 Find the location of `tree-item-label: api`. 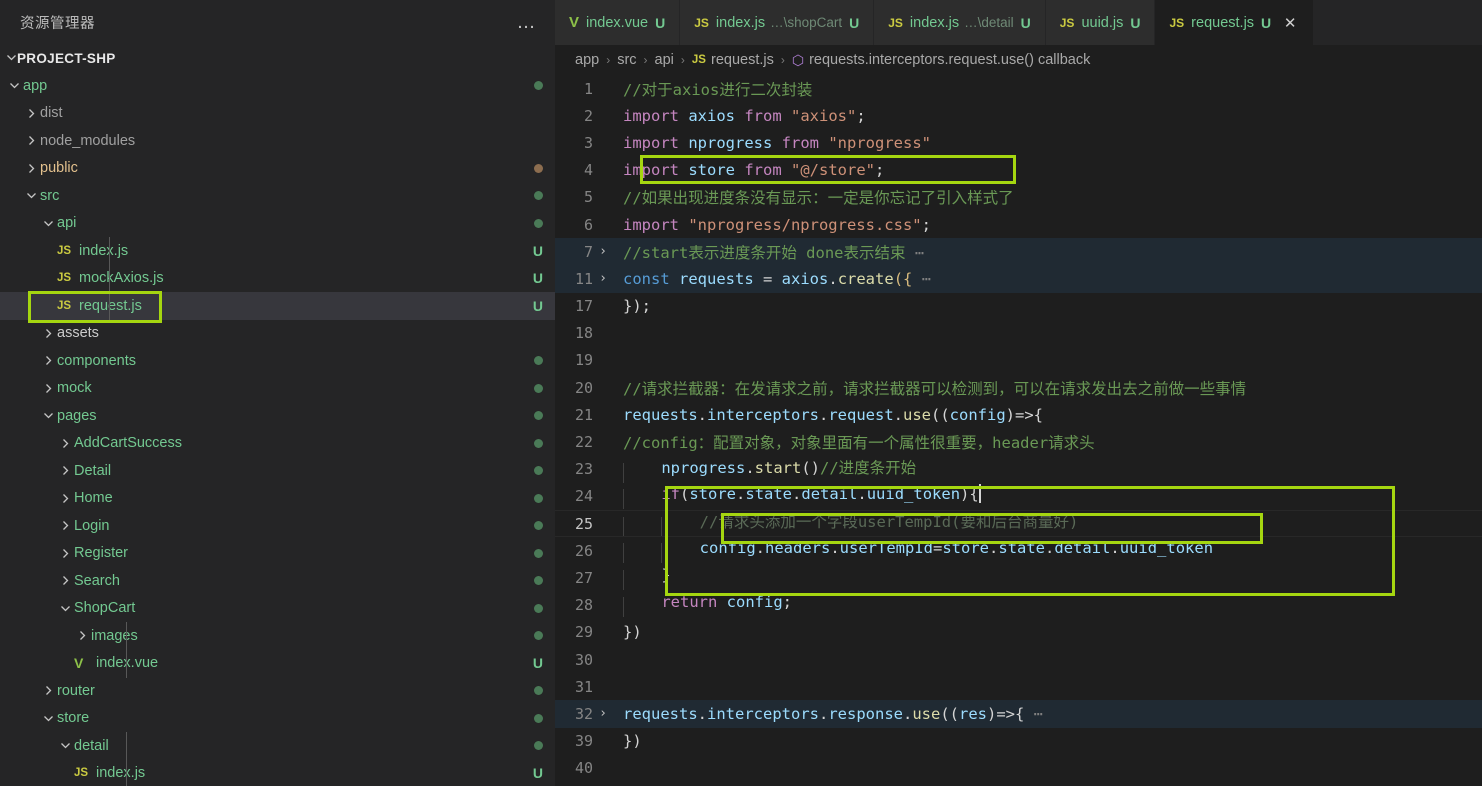

tree-item-label: api is located at coordinates (67, 223).